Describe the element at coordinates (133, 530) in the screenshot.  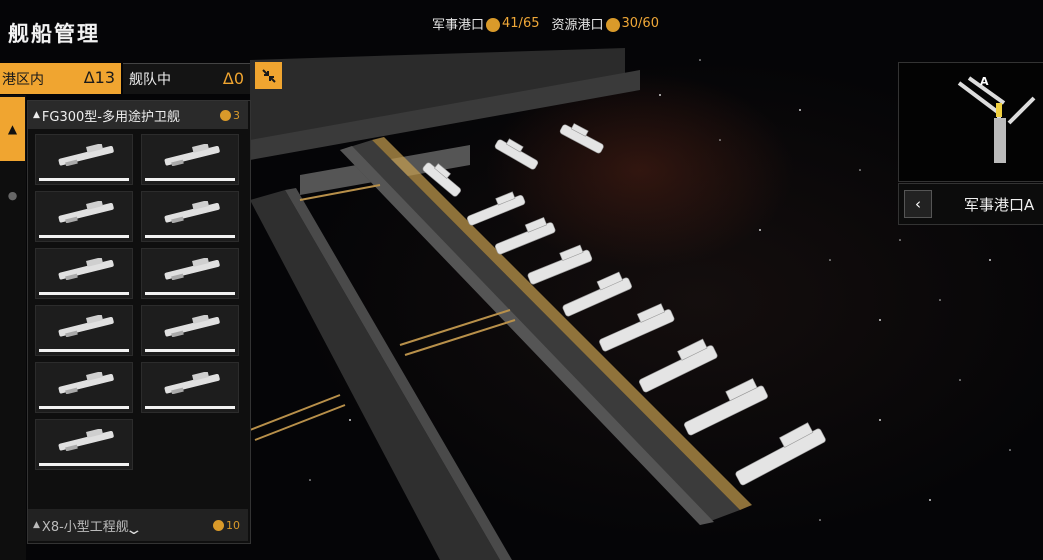
I see `scroll-down-icon: ⌄` at that location.